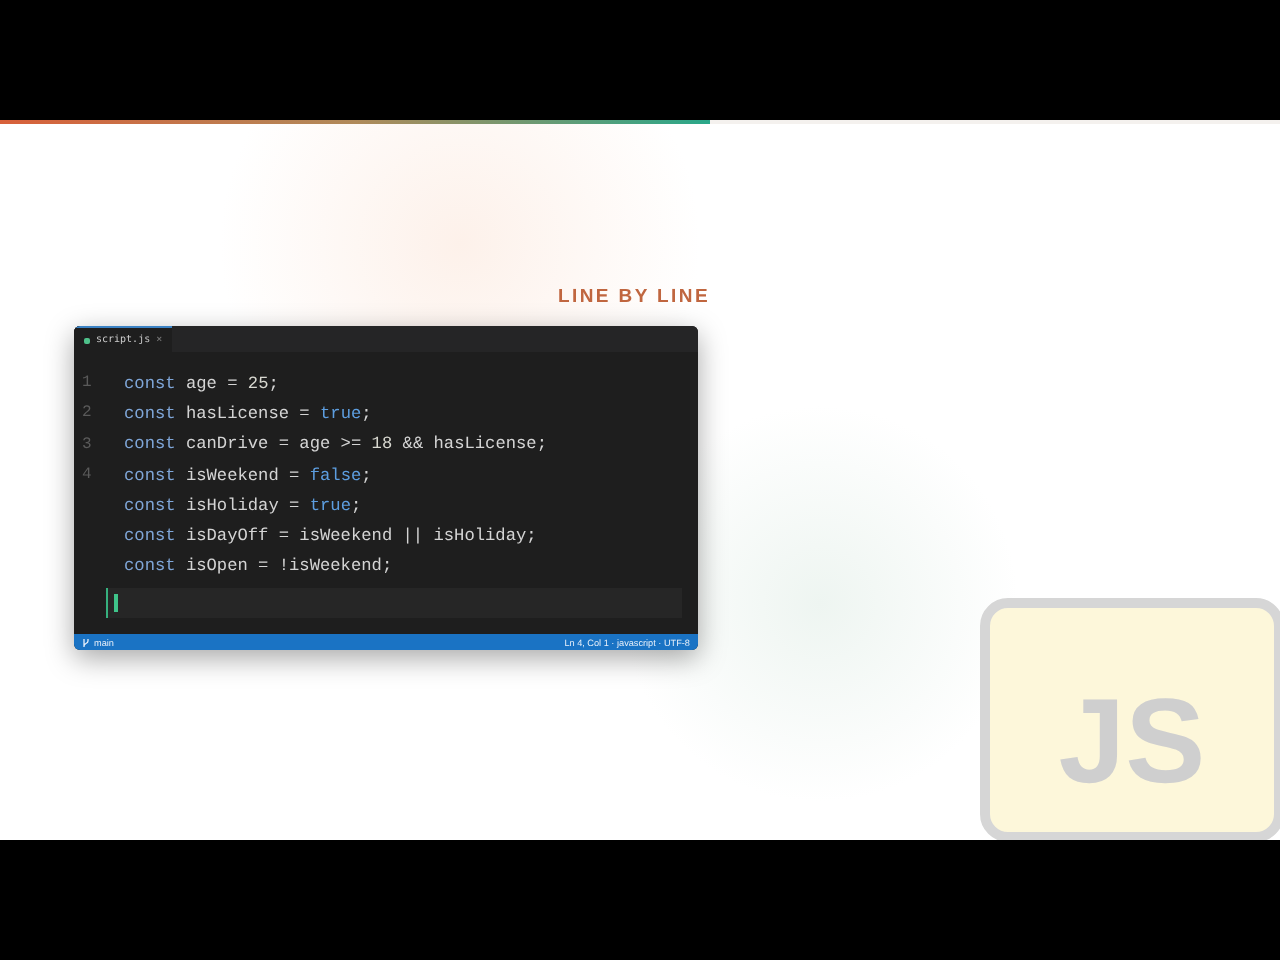 This screenshot has width=1280, height=960. Describe the element at coordinates (87, 475) in the screenshot. I see `line-number: 4` at that location.